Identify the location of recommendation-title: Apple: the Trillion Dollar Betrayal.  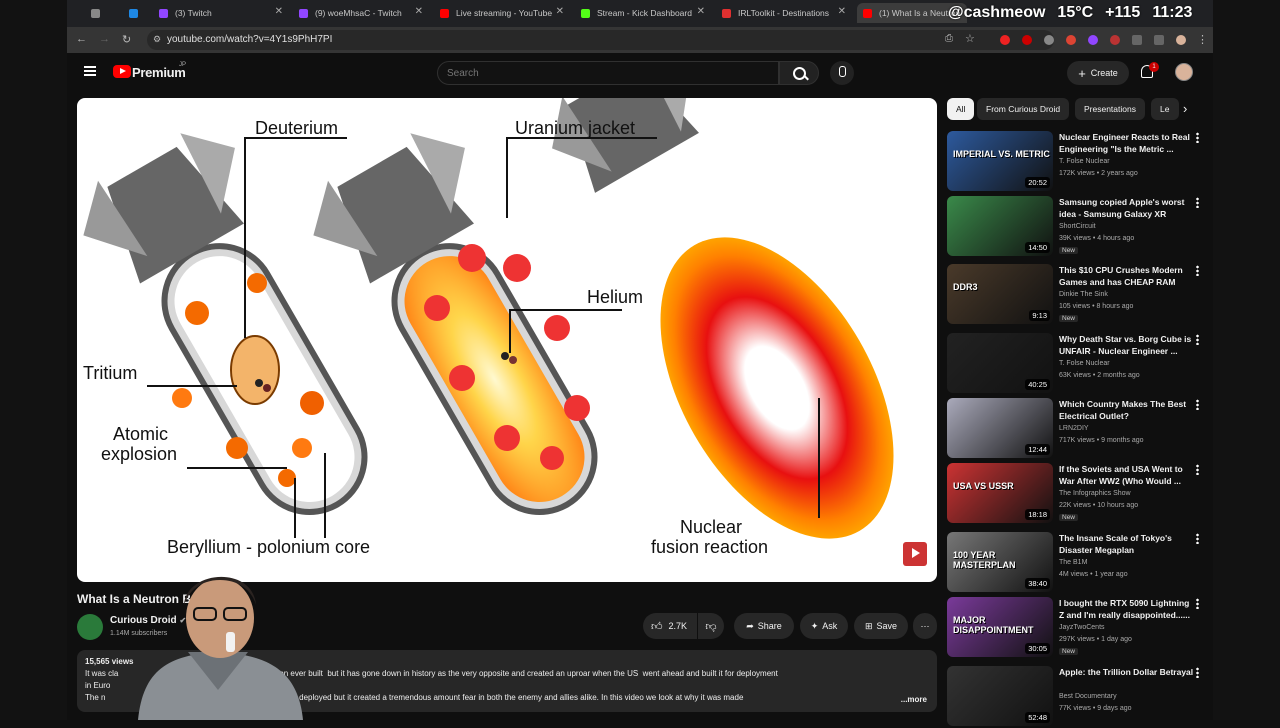
(1127, 672).